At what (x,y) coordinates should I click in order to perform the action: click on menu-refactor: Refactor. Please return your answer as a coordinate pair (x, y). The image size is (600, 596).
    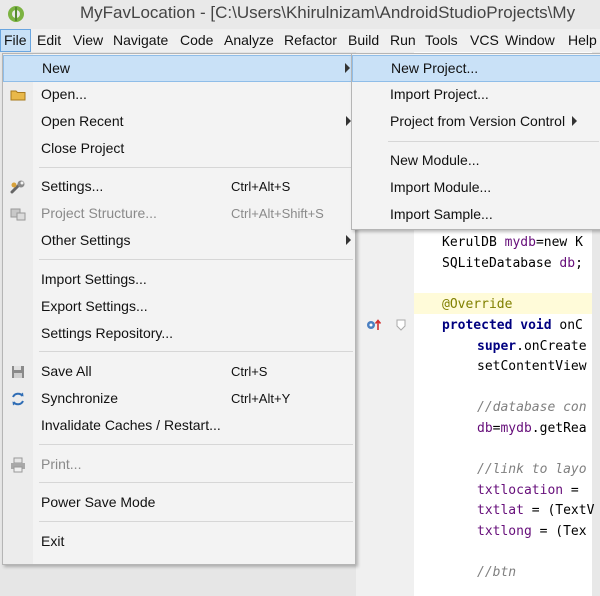
    Looking at the image, I should click on (310, 40).